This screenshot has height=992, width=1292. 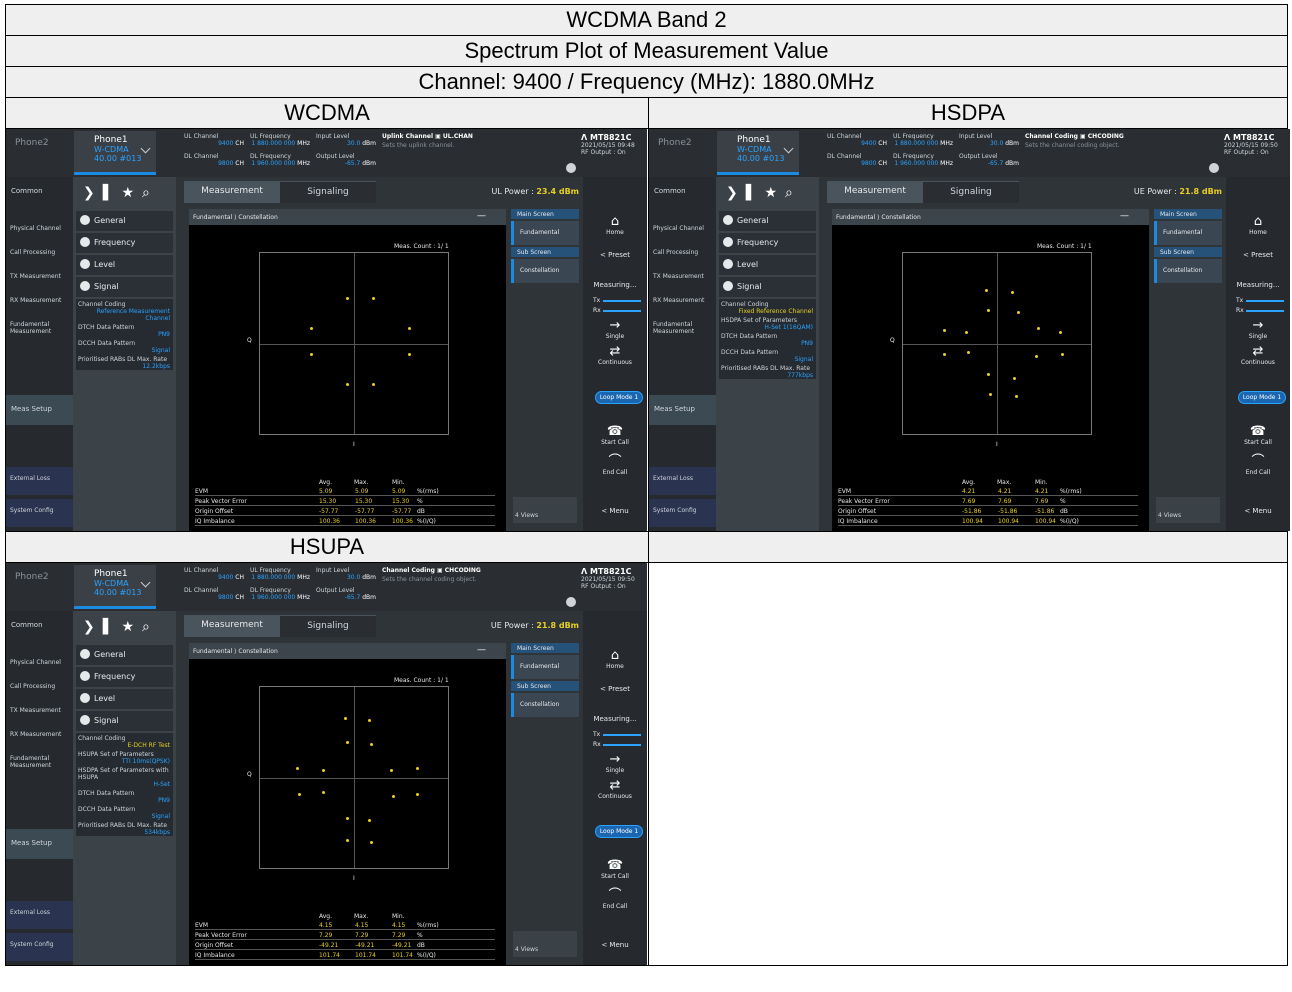 What do you see at coordinates (767, 303) in the screenshot?
I see `signal-param-label: Channel Coding` at bounding box center [767, 303].